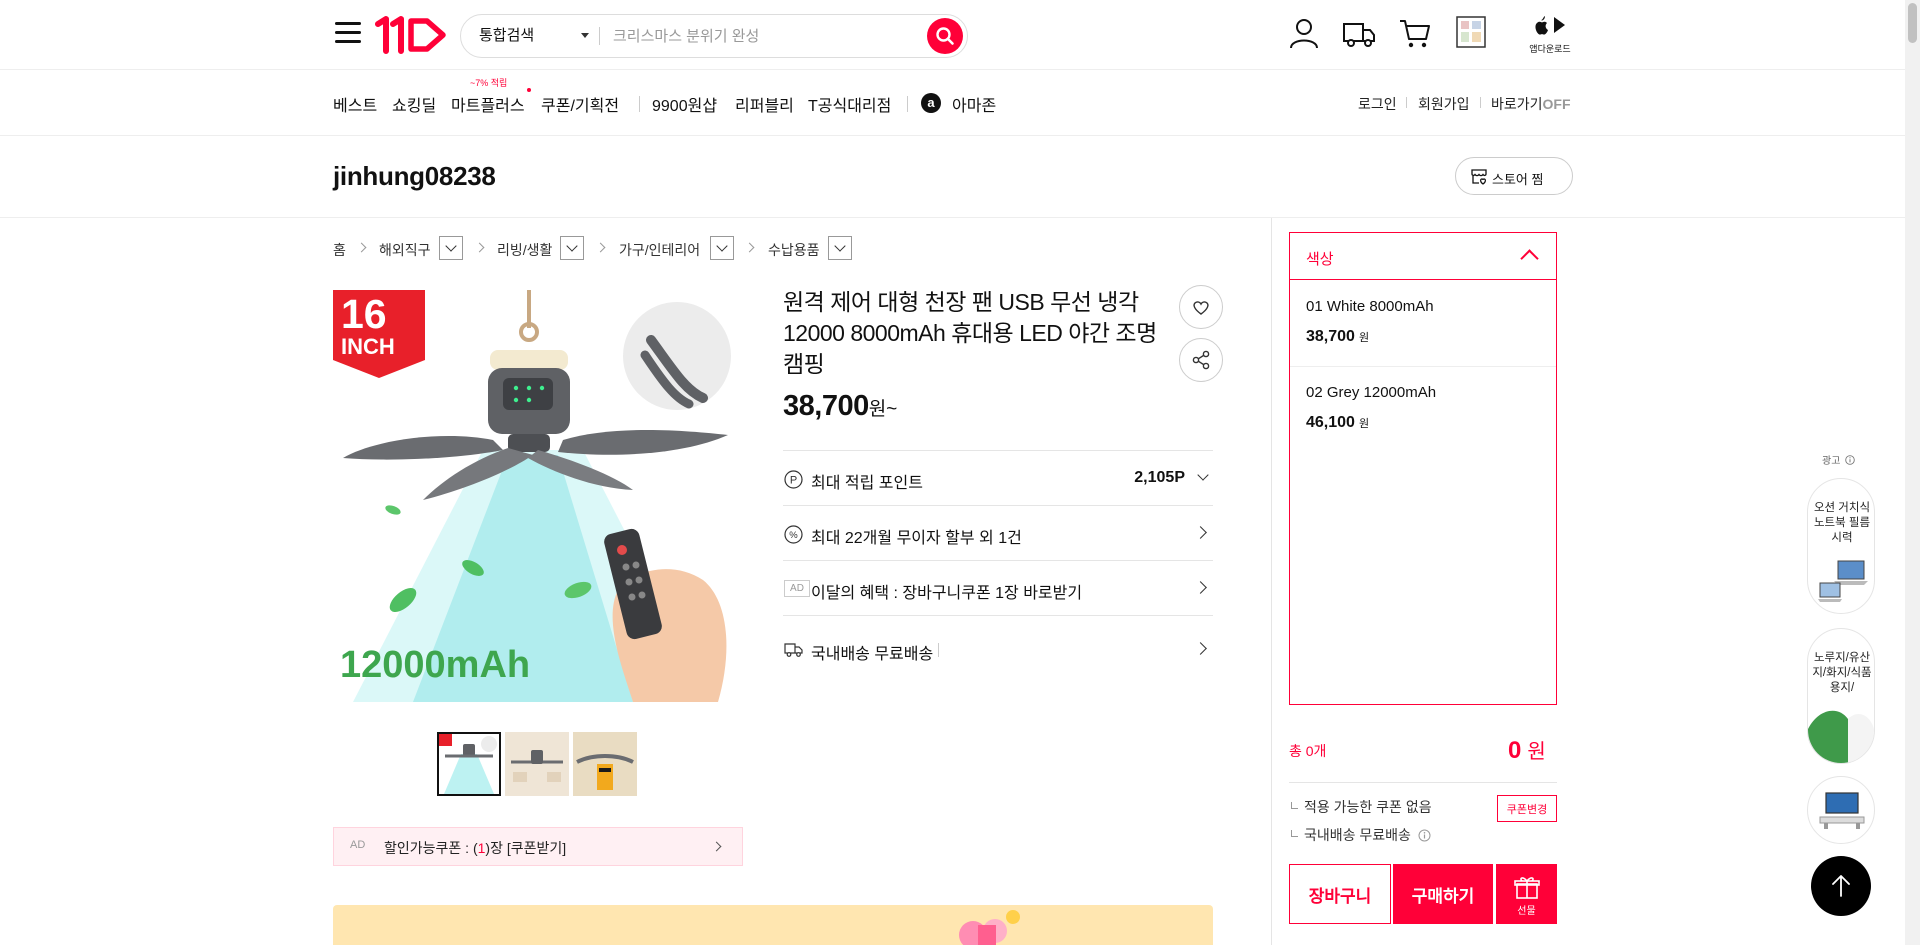 The image size is (1920, 945). Describe the element at coordinates (1841, 810) in the screenshot. I see `ad-card-monitor-stand` at that location.